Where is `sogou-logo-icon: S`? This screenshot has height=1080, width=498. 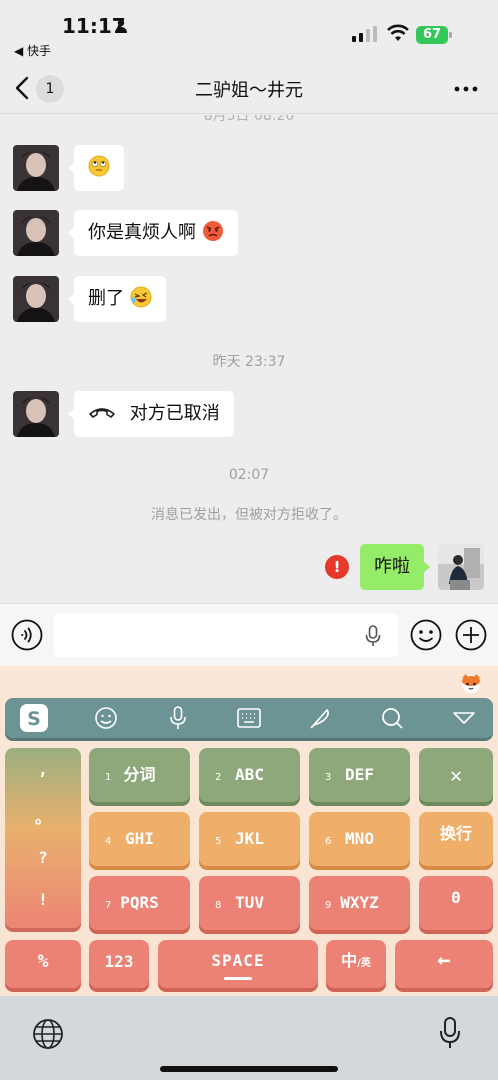 sogou-logo-icon: S is located at coordinates (34, 718).